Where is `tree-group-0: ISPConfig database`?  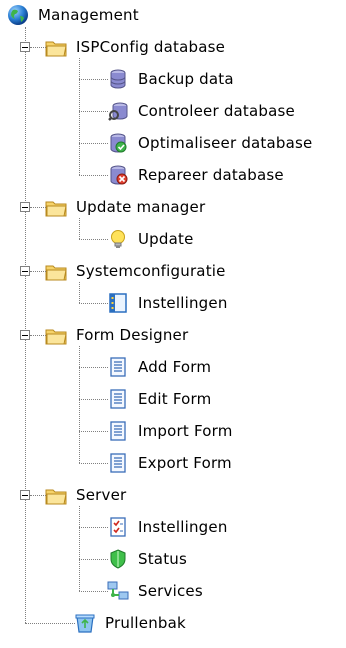
tree-group-0: ISPConfig database is located at coordinates (134, 47).